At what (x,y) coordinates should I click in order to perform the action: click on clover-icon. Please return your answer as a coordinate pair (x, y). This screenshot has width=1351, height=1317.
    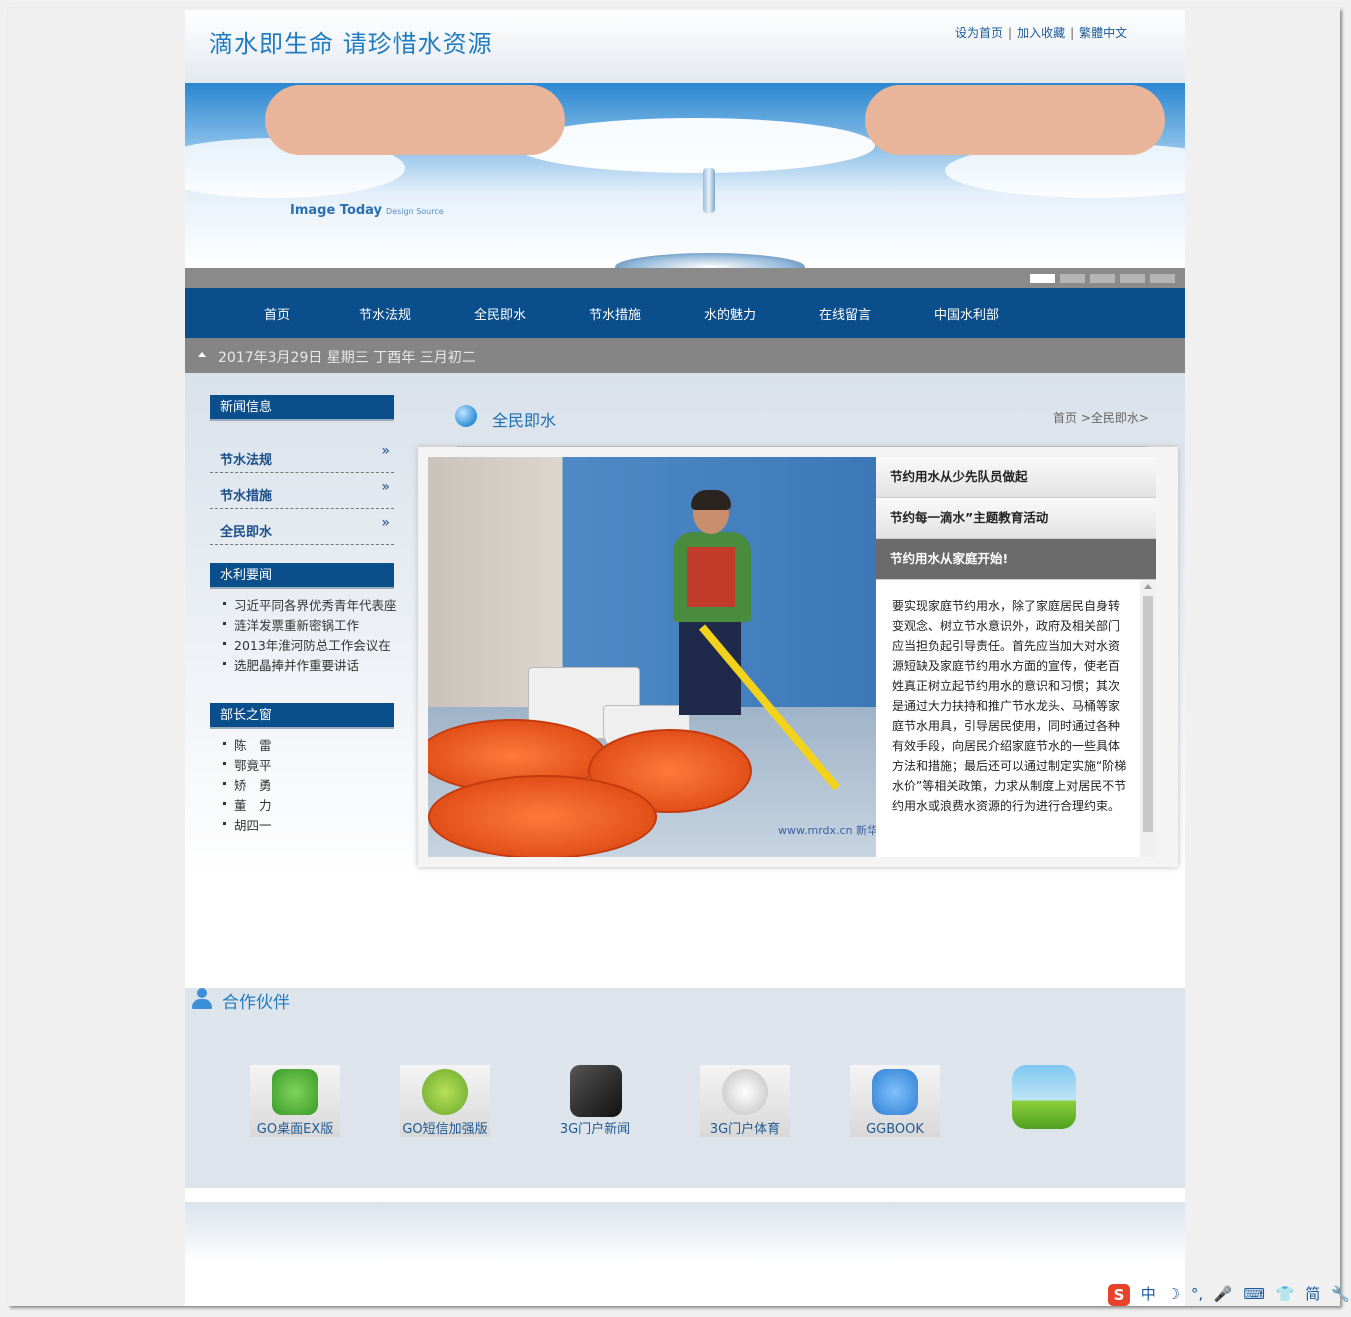
    Looking at the image, I should click on (295, 1092).